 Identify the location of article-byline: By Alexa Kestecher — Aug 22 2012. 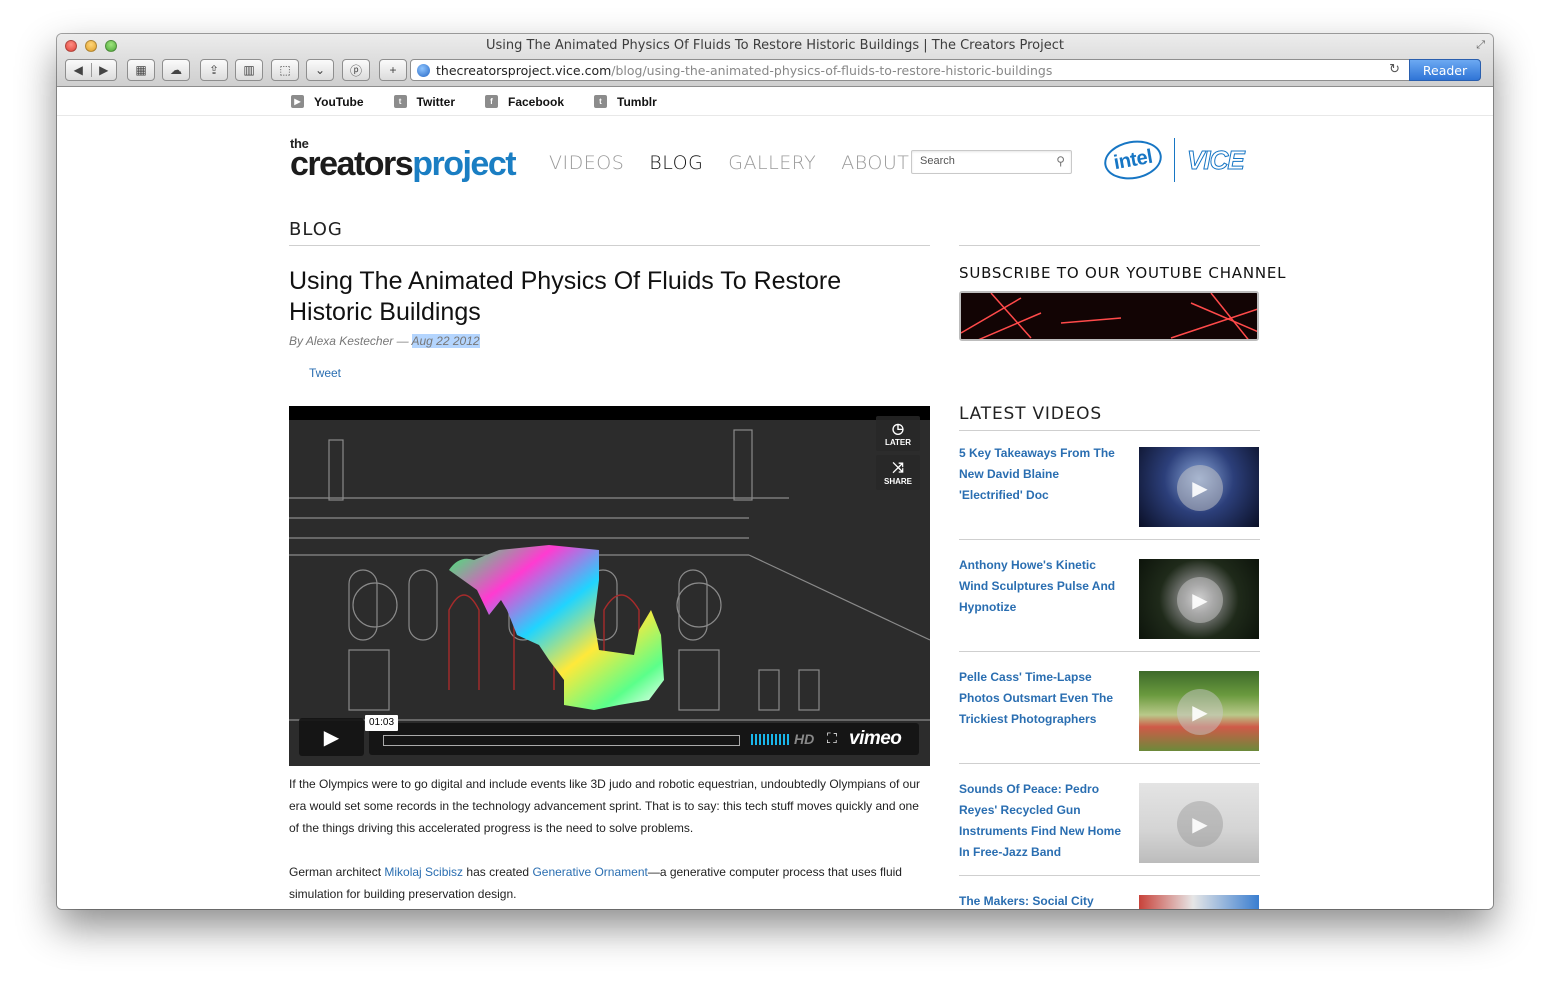
(384, 341).